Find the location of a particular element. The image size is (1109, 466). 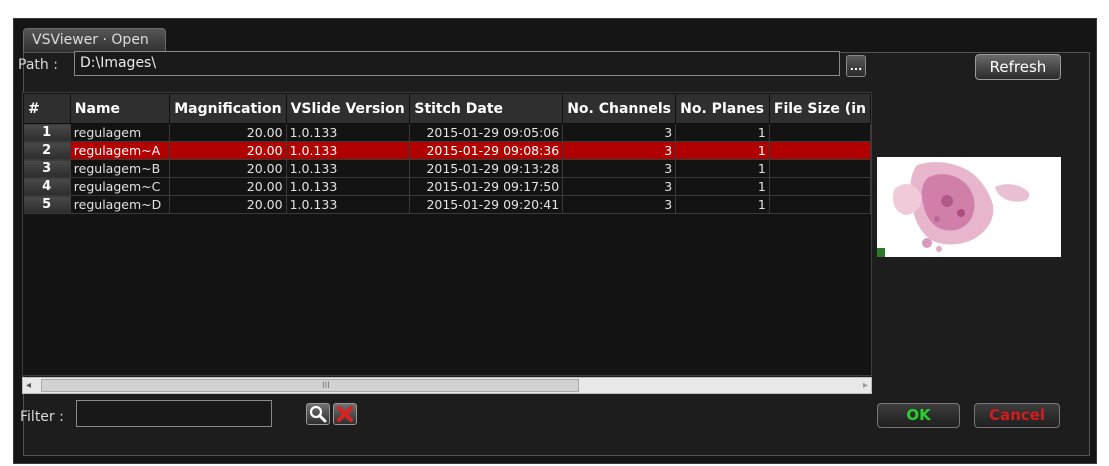

scrollbar-thumb: III is located at coordinates (310, 385).